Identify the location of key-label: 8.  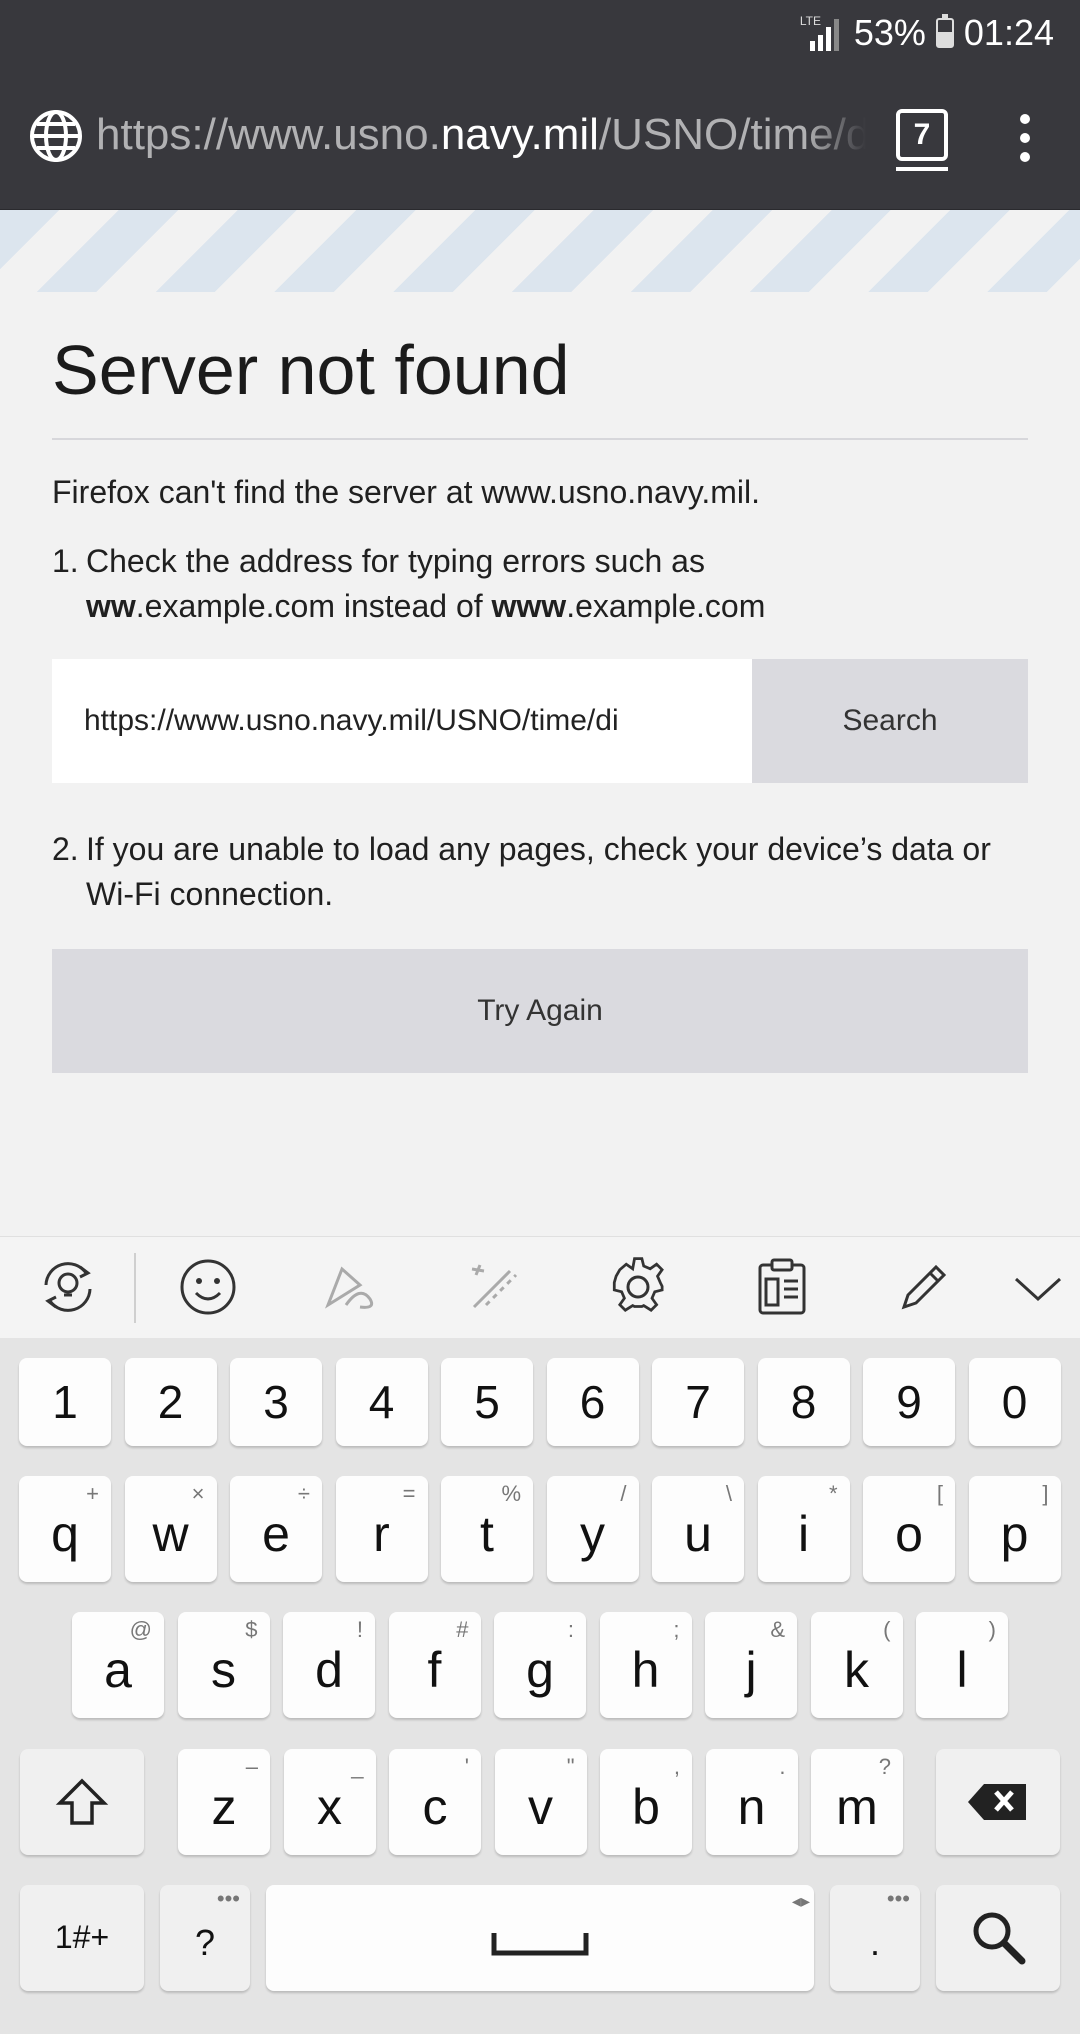
(803, 1402).